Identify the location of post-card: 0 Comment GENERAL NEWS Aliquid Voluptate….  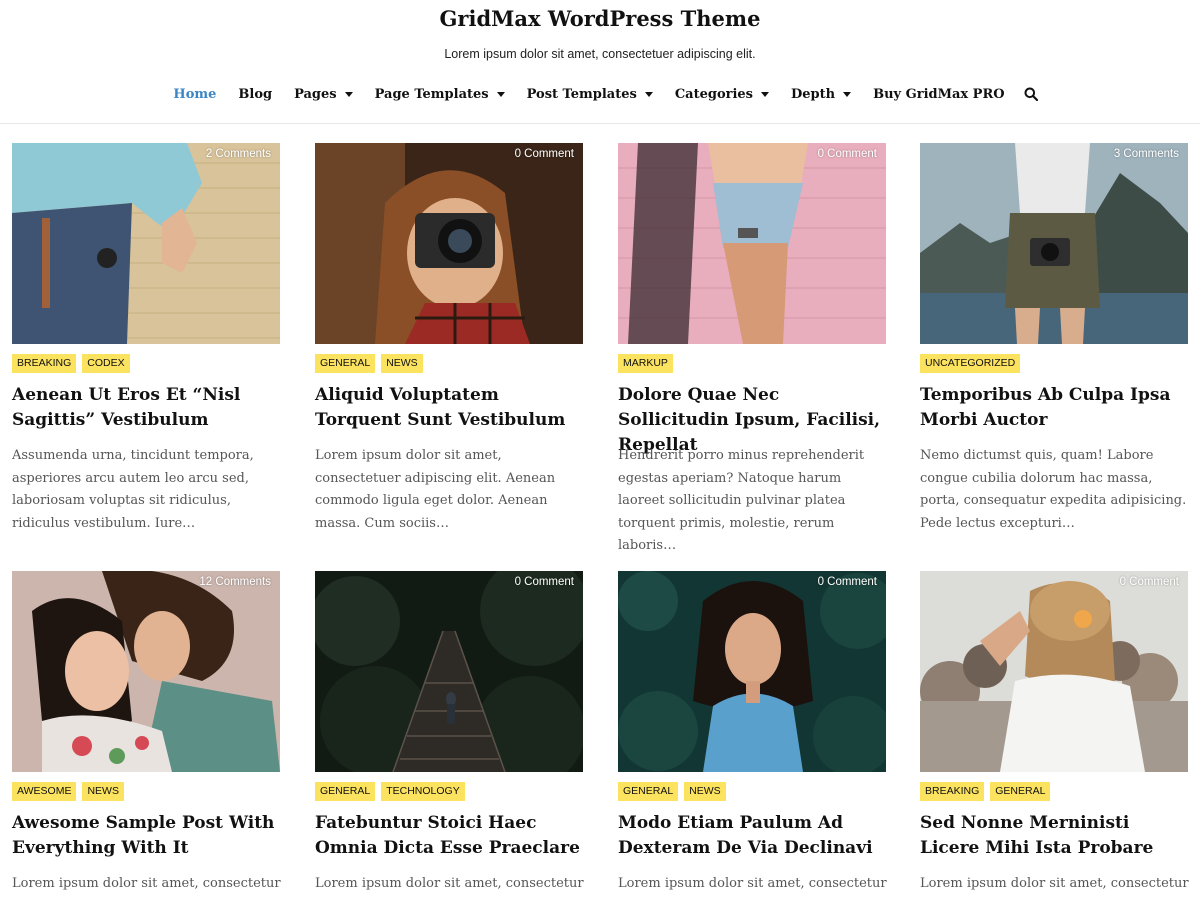
(449, 337).